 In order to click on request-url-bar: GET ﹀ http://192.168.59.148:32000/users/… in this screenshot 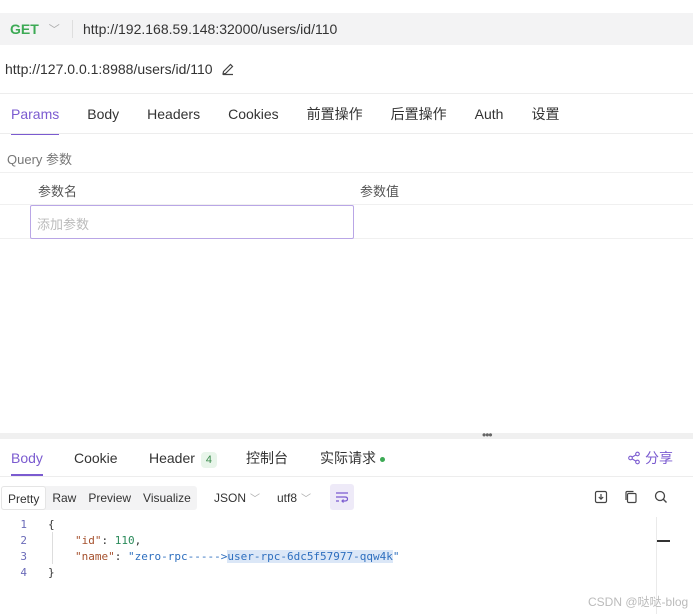, I will do `click(346, 29)`.